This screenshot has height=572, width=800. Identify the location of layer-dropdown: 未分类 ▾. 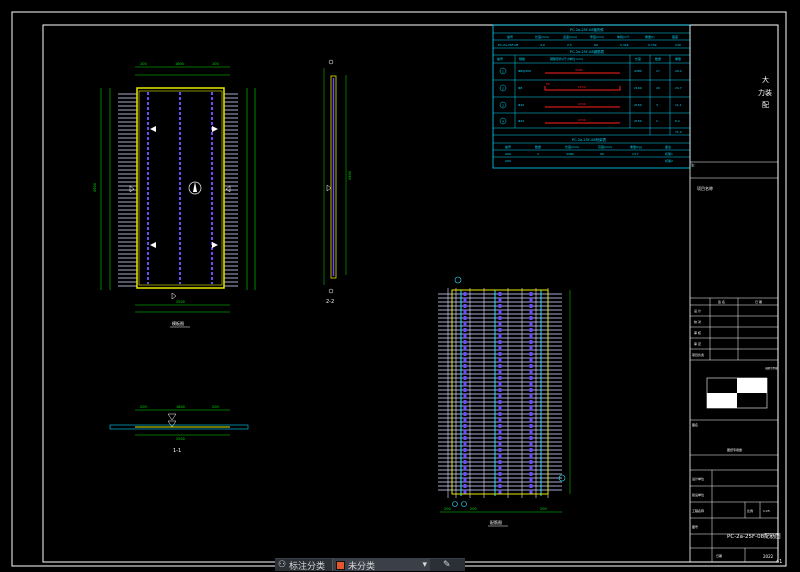
(380, 565).